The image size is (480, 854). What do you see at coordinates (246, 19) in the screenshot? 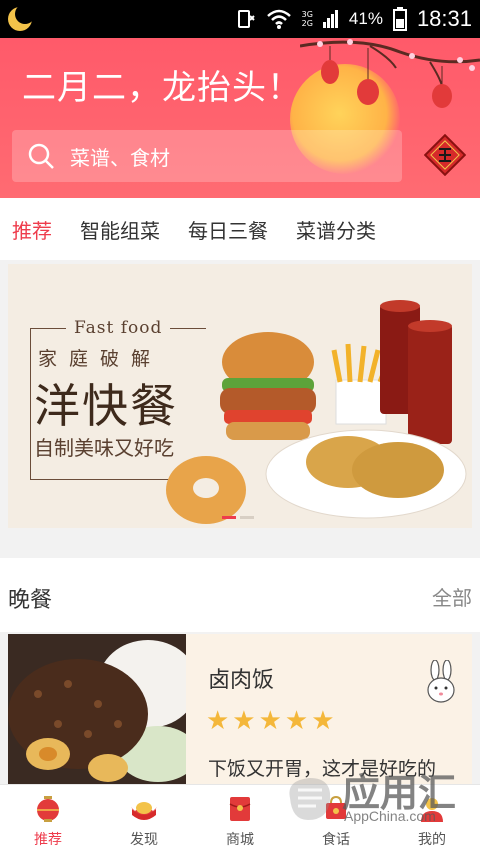
I see `mute-icon` at bounding box center [246, 19].